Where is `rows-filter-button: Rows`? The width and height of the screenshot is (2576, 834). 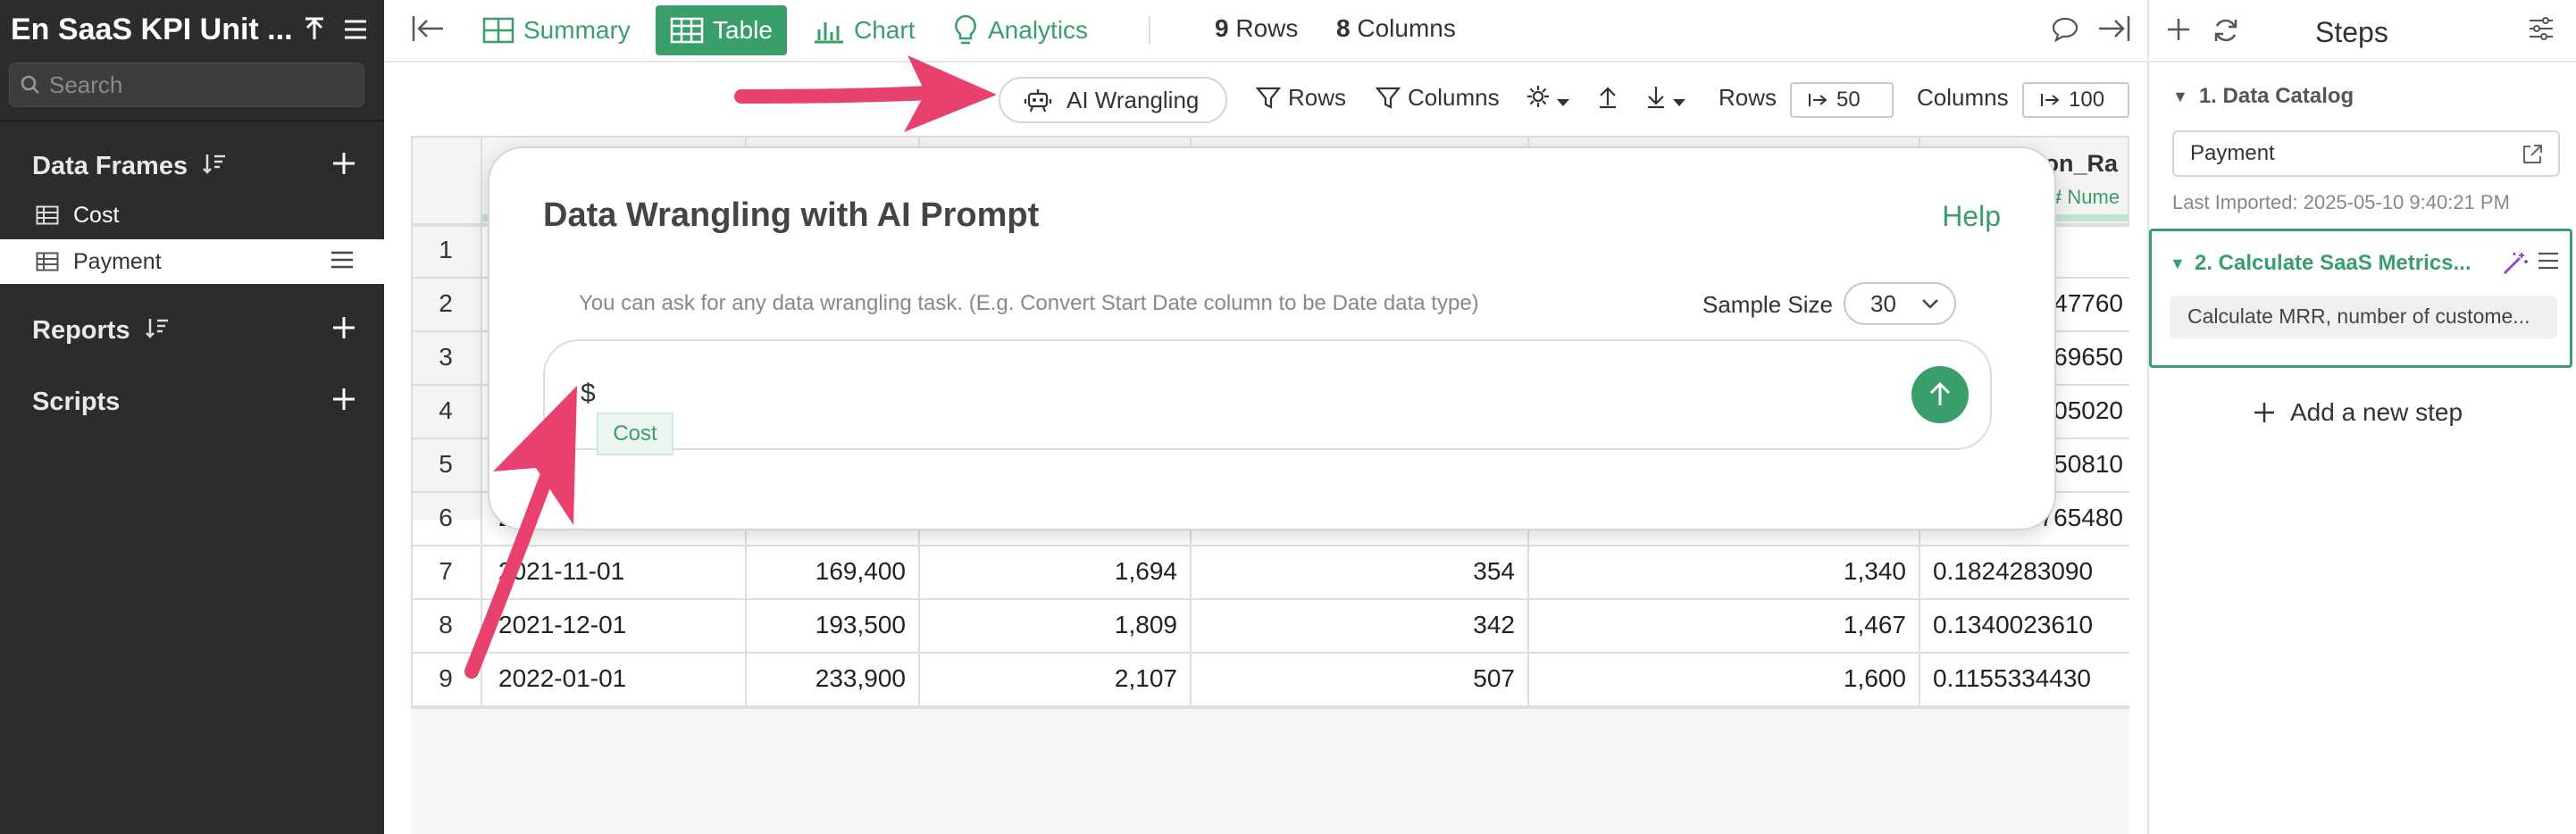 rows-filter-button: Rows is located at coordinates (1301, 98).